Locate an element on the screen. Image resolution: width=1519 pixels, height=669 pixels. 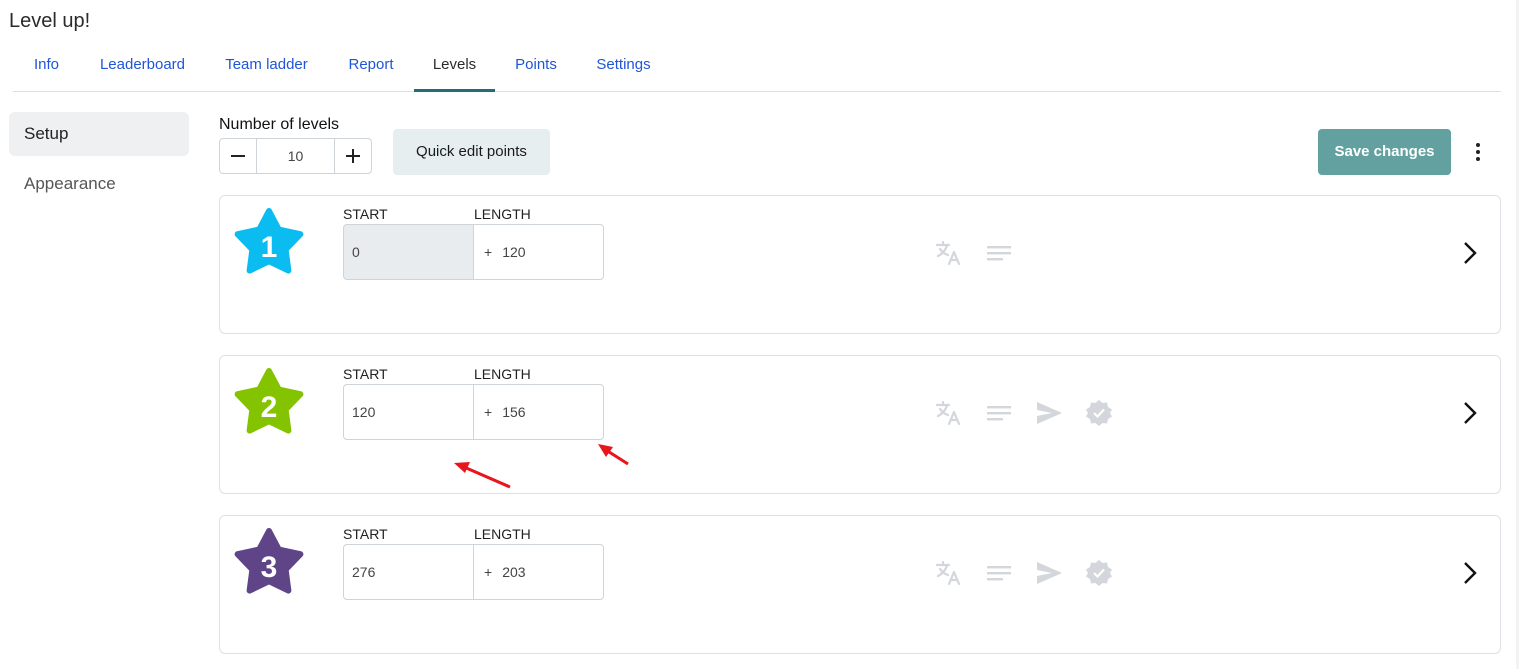
number-of-levels-stepper: 10 is located at coordinates (295, 156).